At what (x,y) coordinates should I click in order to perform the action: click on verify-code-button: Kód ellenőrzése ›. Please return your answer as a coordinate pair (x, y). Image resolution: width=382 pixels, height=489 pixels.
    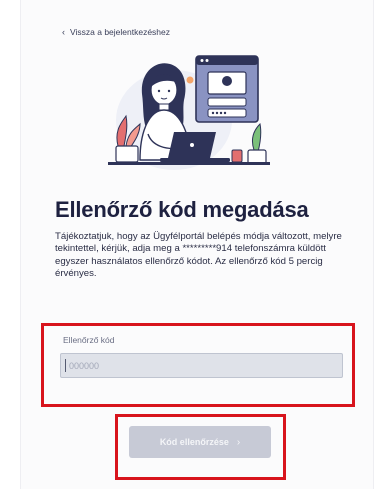
    Looking at the image, I should click on (200, 442).